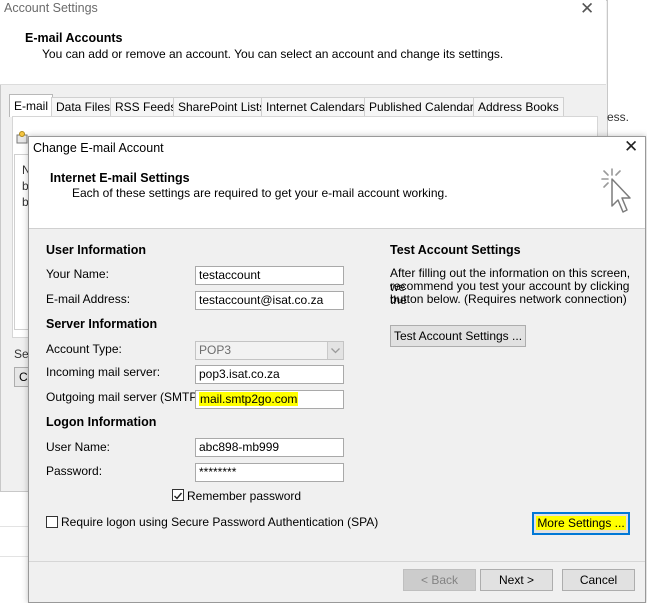 This screenshot has height=603, width=647. What do you see at coordinates (269, 472) in the screenshot?
I see `password-input: ********` at bounding box center [269, 472].